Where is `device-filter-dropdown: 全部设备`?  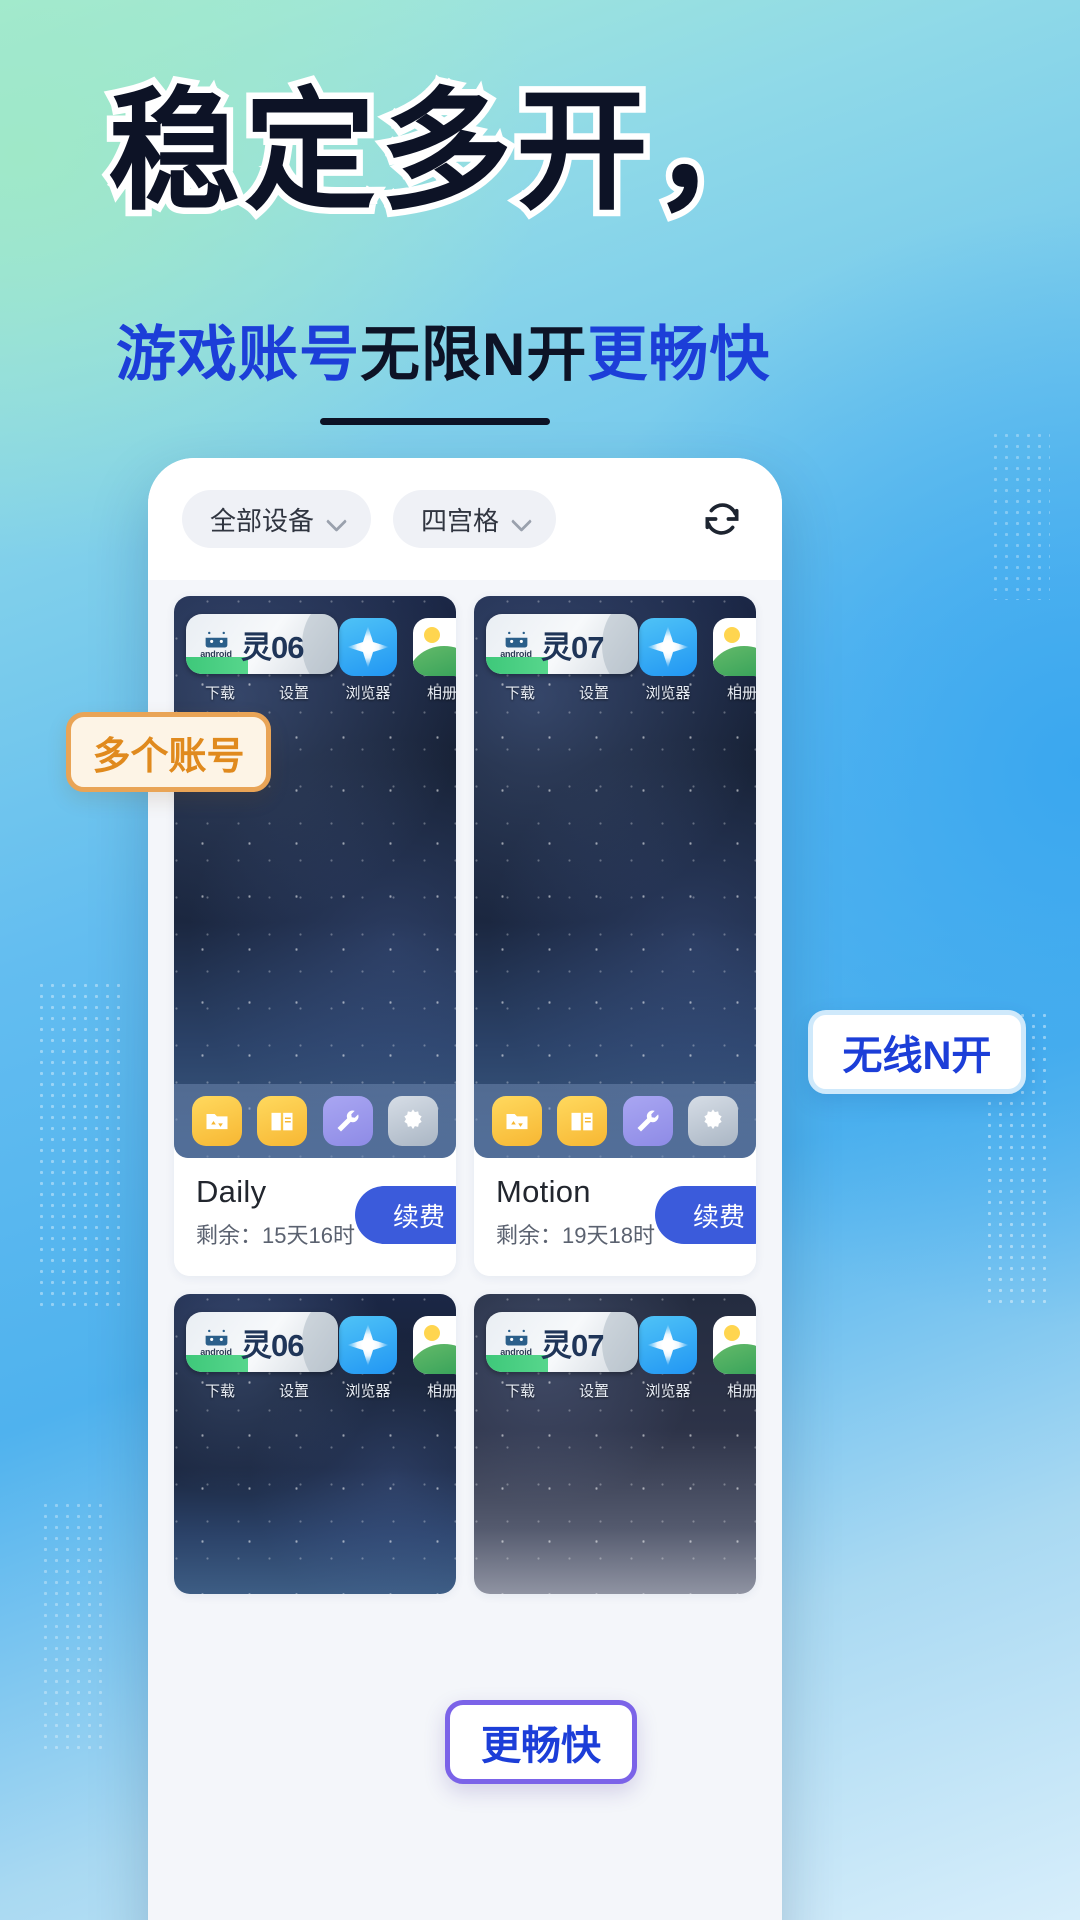 device-filter-dropdown: 全部设备 is located at coordinates (277, 519).